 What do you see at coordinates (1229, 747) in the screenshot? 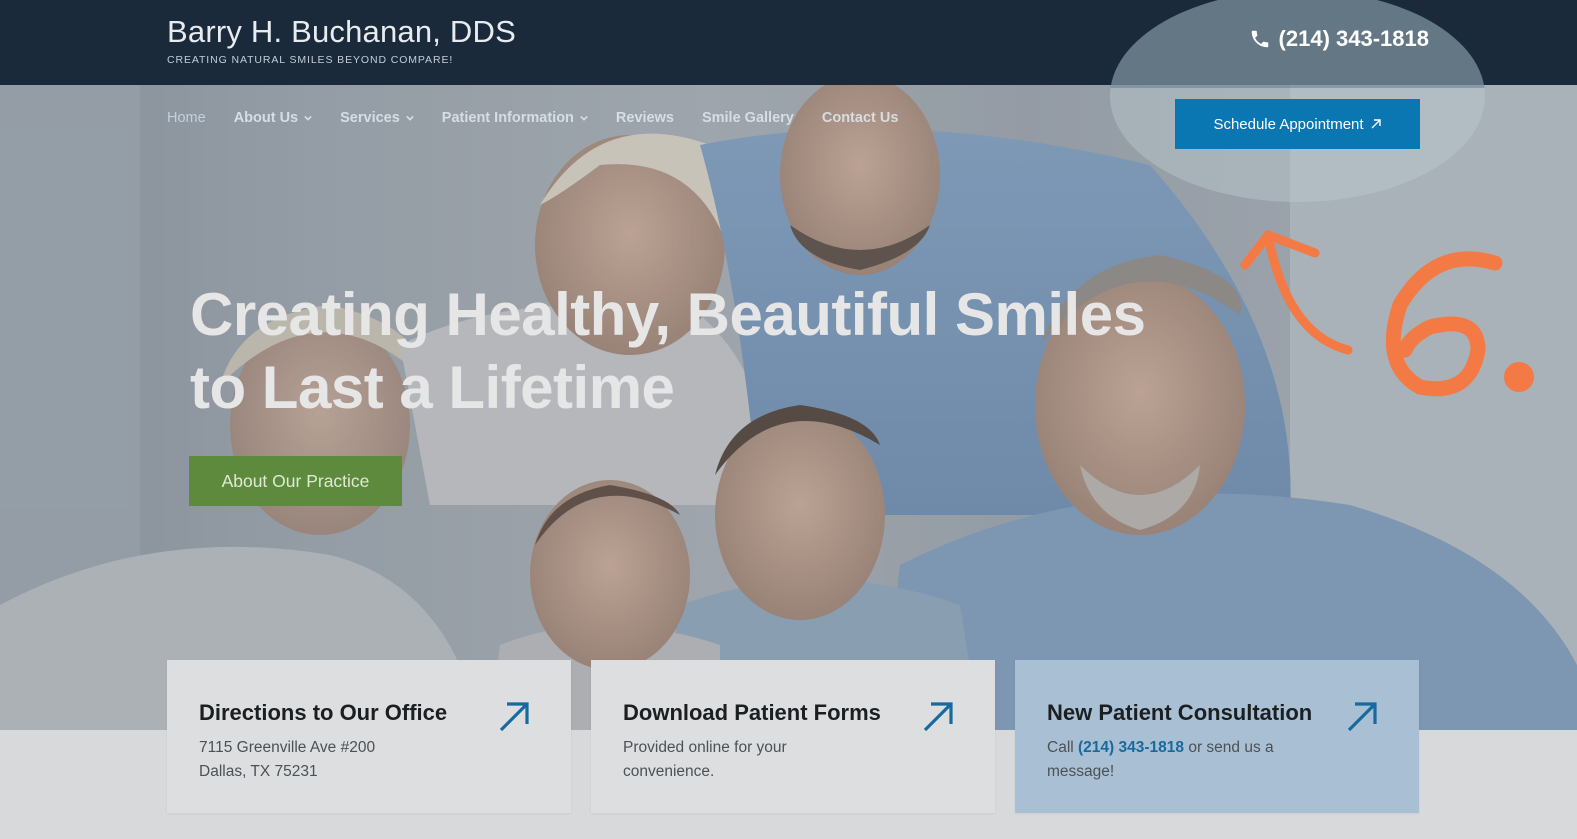
I see `card-text-post: or send us a` at bounding box center [1229, 747].